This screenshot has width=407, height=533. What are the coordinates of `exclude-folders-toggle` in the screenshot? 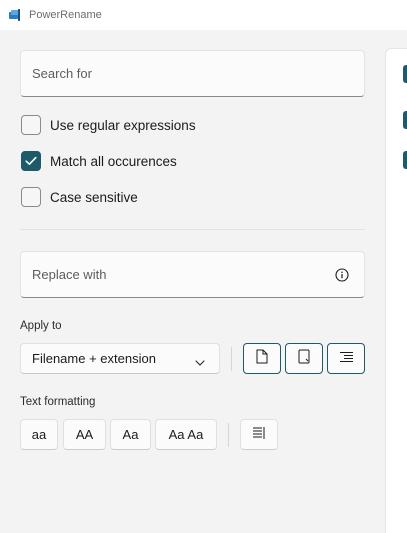 It's located at (262, 358).